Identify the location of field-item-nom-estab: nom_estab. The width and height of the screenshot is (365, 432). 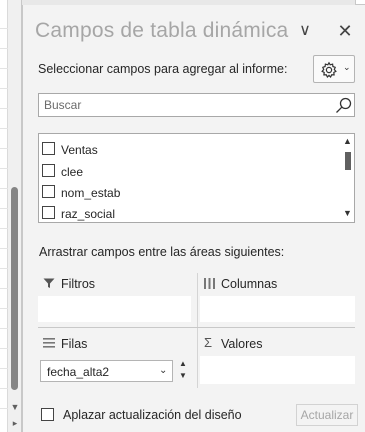
(187, 193).